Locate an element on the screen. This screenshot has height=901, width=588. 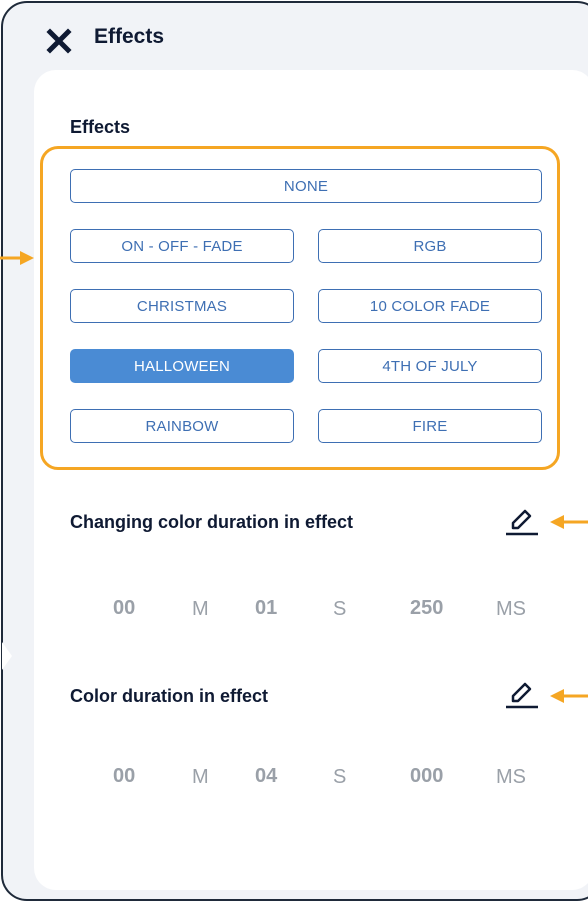
annotation-arrow-color-duration is located at coordinates (569, 696).